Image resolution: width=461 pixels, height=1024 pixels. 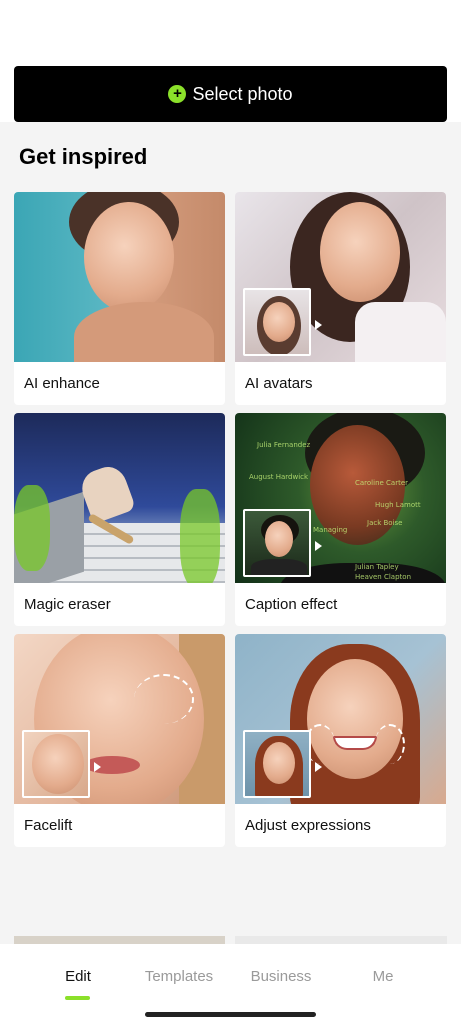 I want to click on caption-line: Jack Boise, so click(x=385, y=523).